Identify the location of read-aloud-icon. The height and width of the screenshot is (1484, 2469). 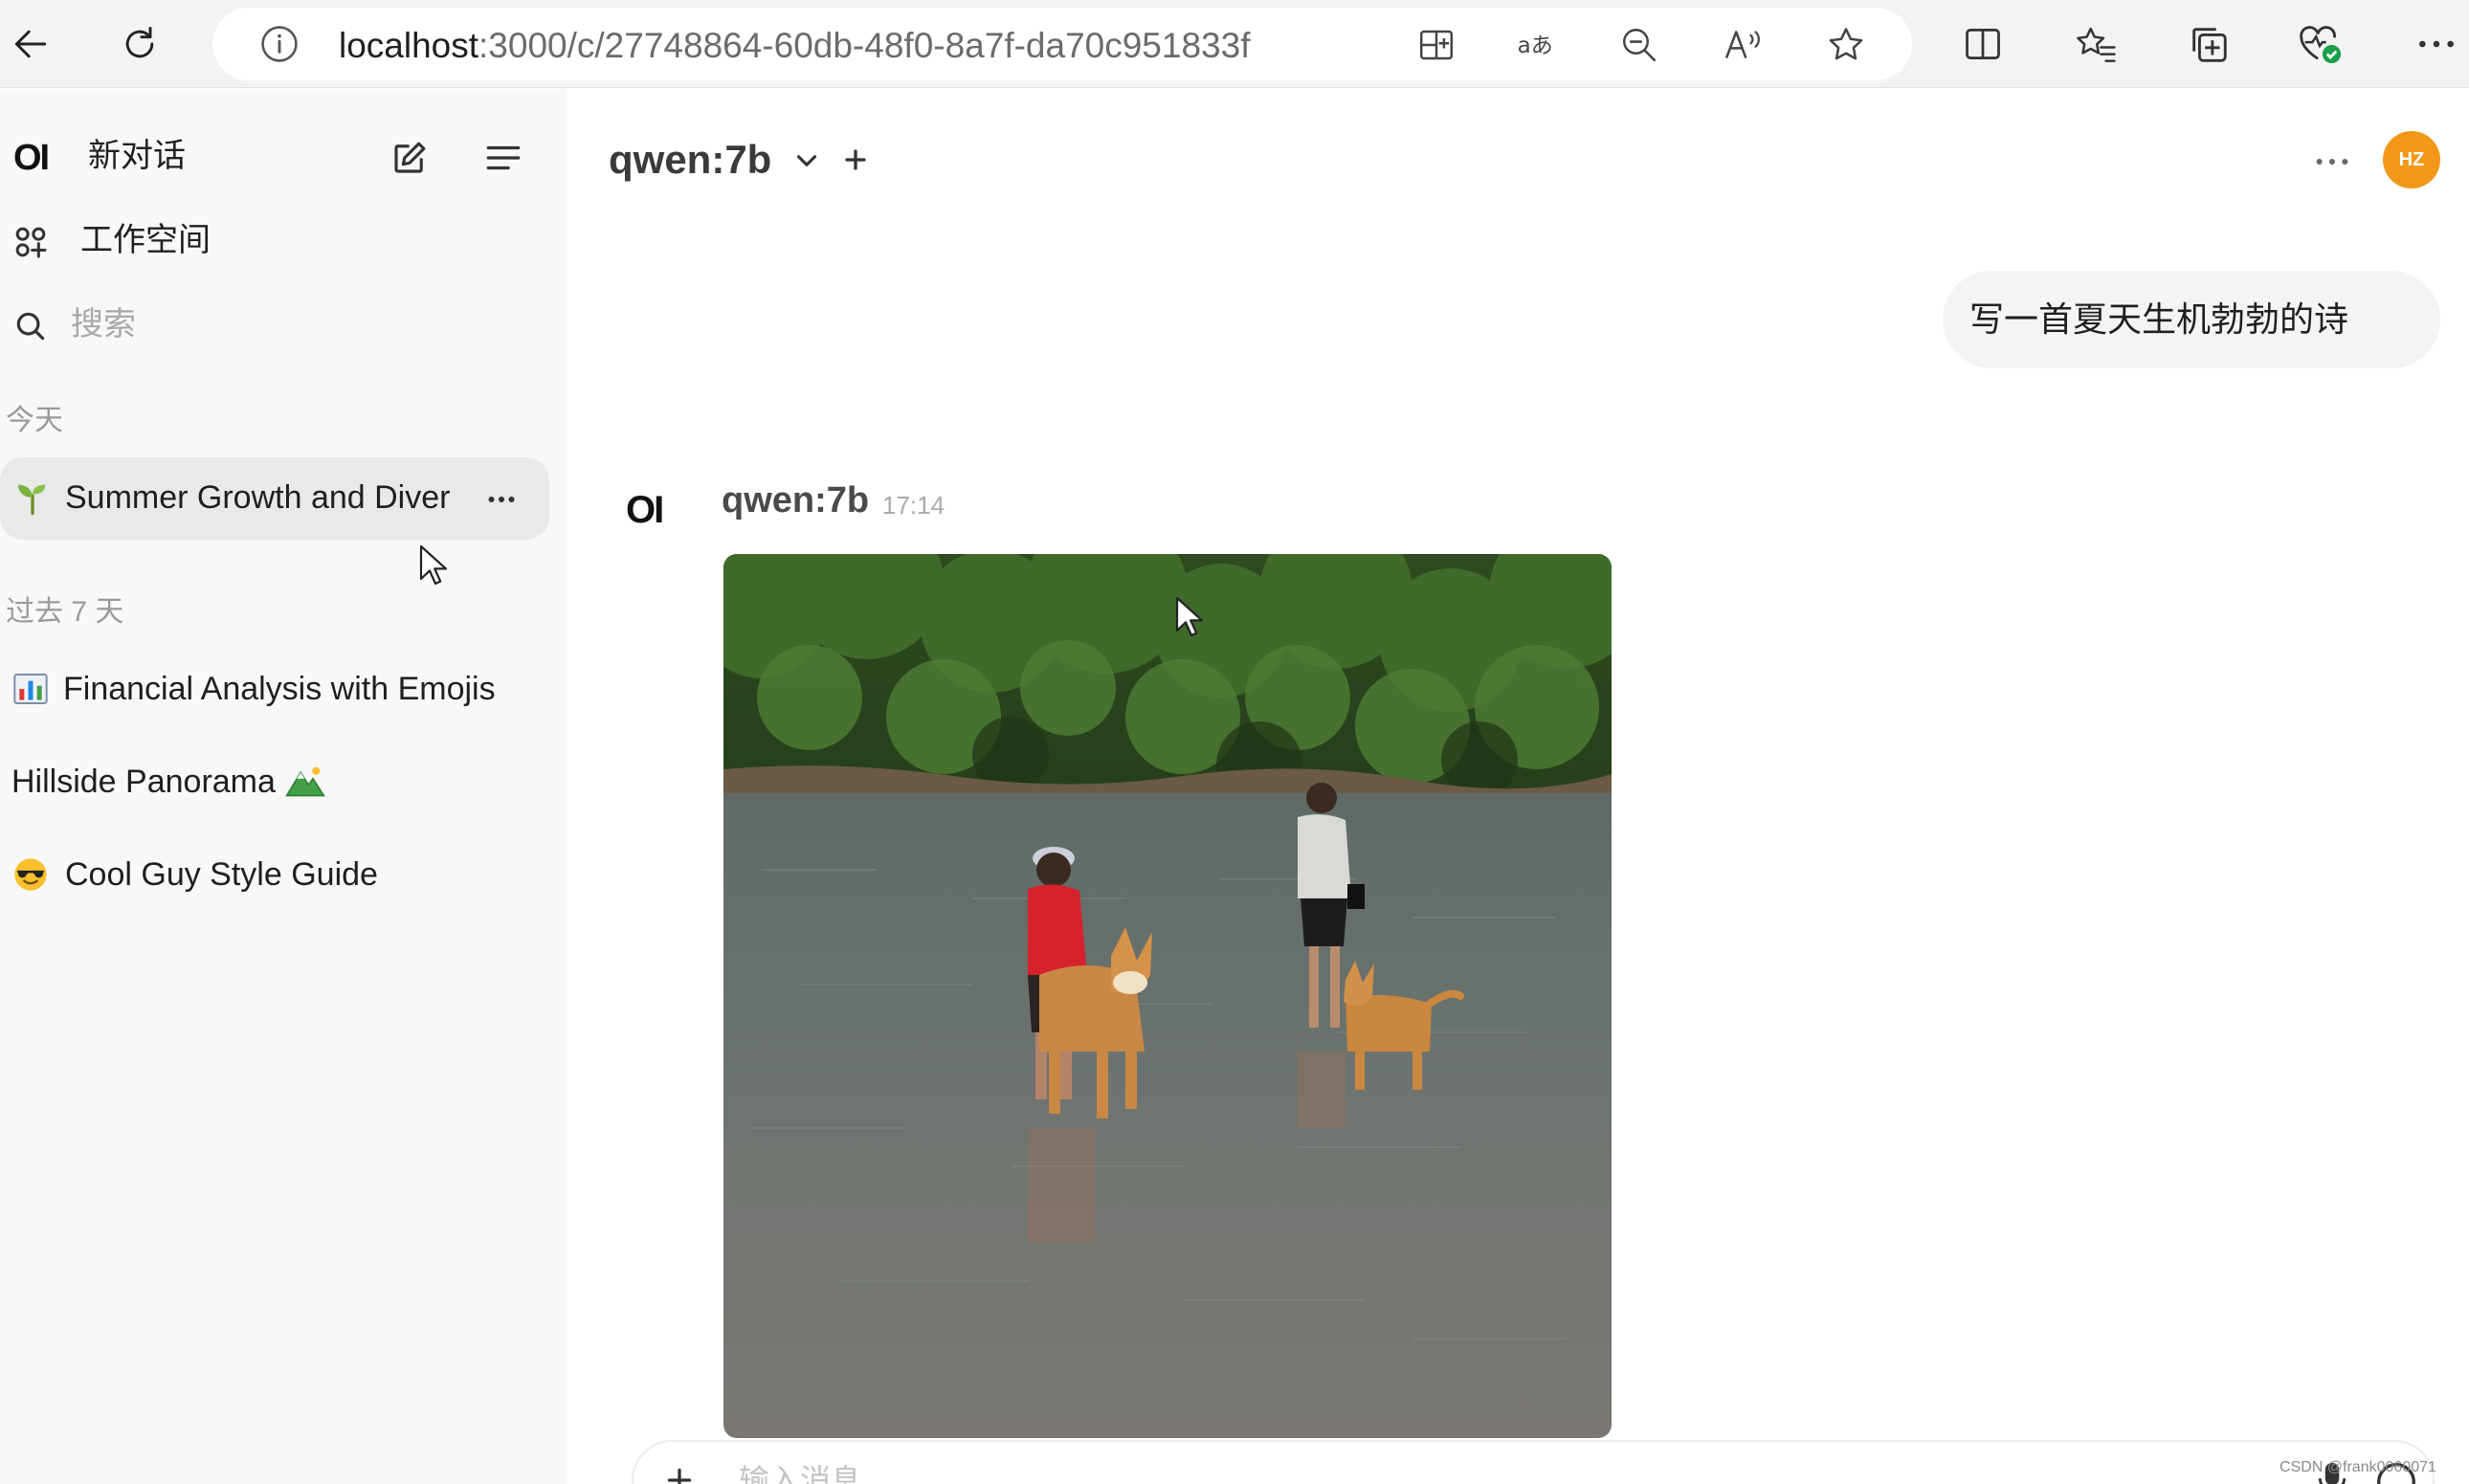
(1743, 45).